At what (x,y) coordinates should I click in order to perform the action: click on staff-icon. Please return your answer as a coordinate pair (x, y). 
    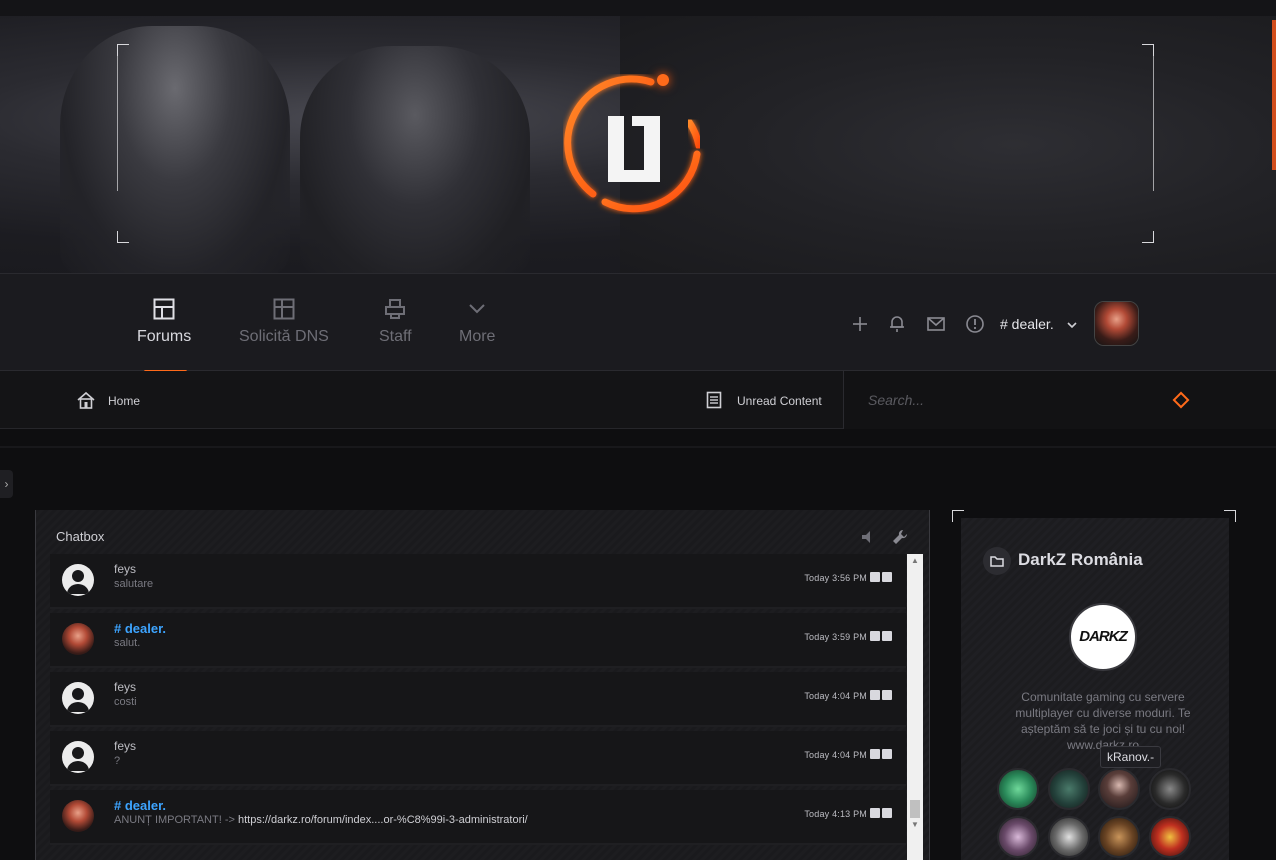
    Looking at the image, I should click on (395, 309).